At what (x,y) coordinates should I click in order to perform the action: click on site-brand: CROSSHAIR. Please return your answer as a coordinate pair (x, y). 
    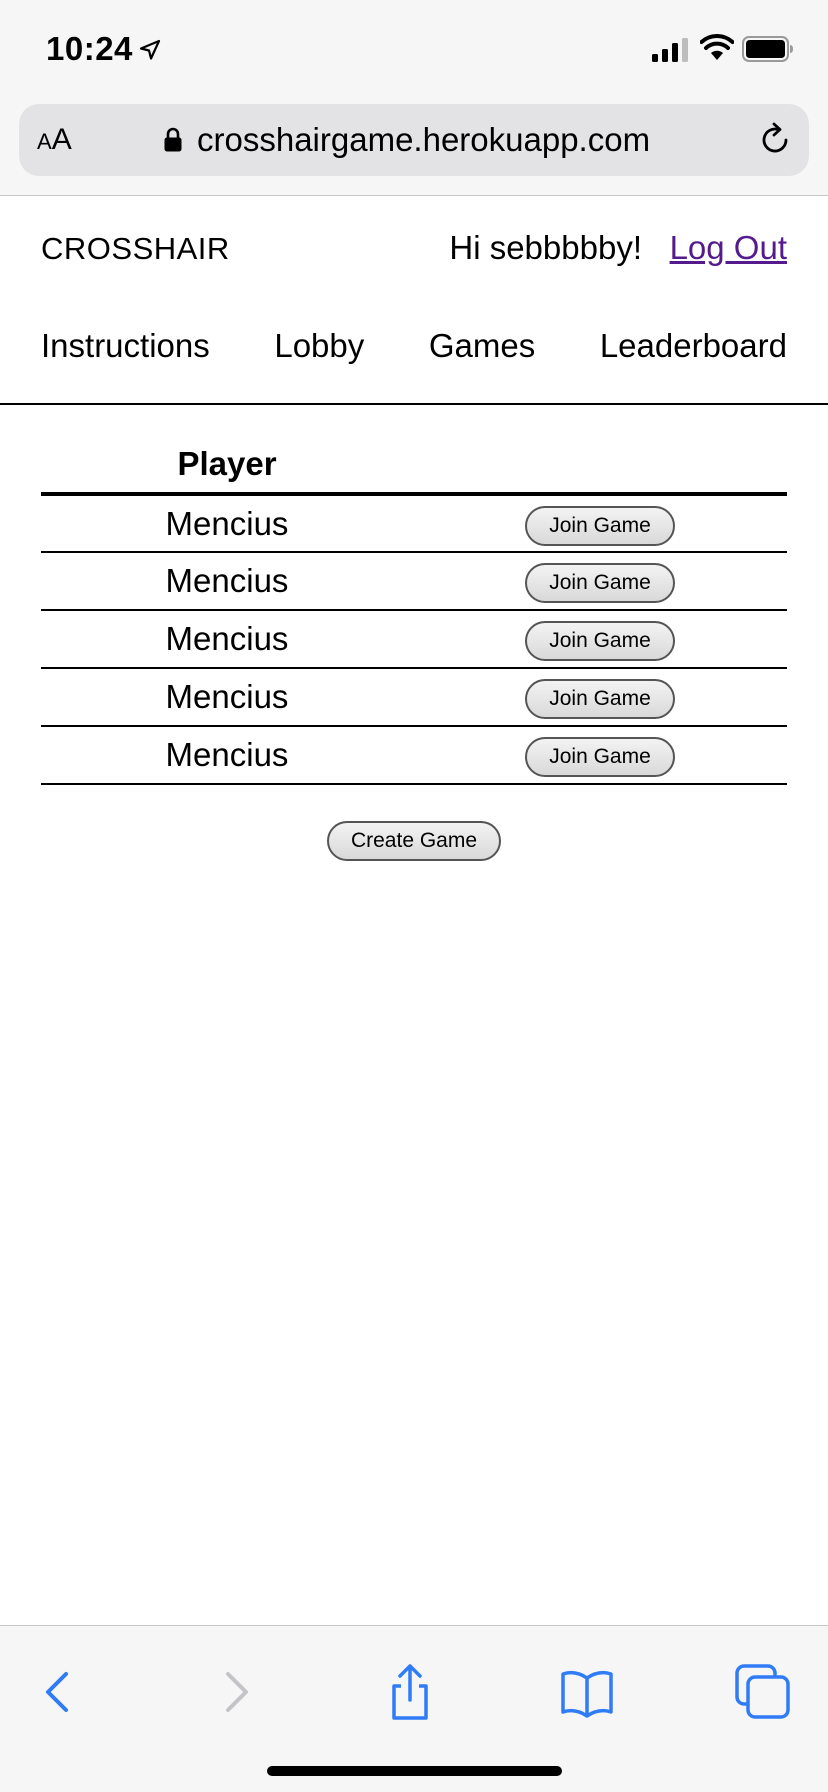
    Looking at the image, I should click on (135, 249).